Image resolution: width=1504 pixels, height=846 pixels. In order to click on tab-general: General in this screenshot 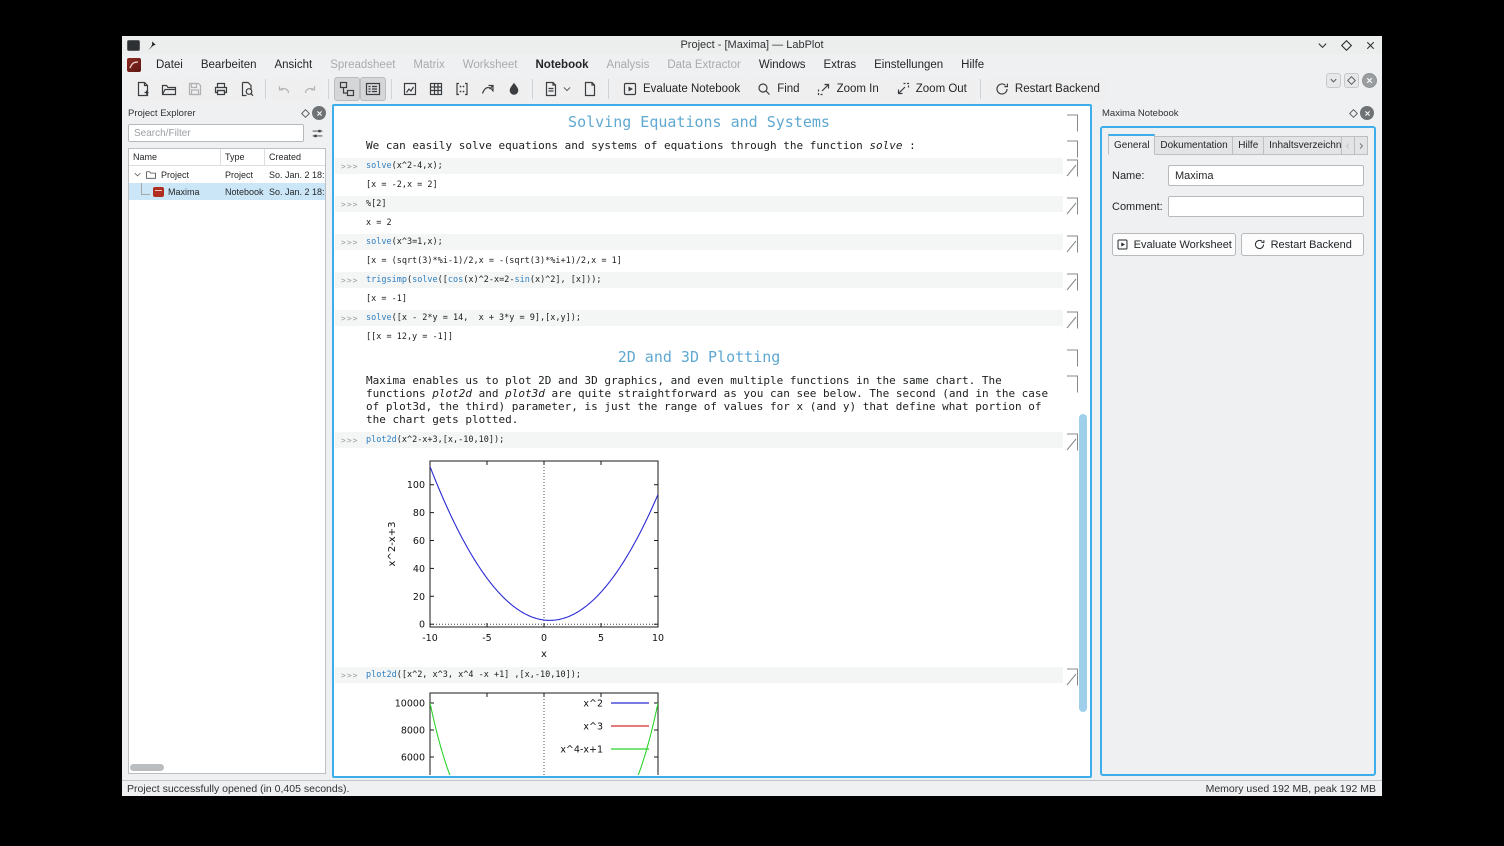, I will do `click(1132, 144)`.